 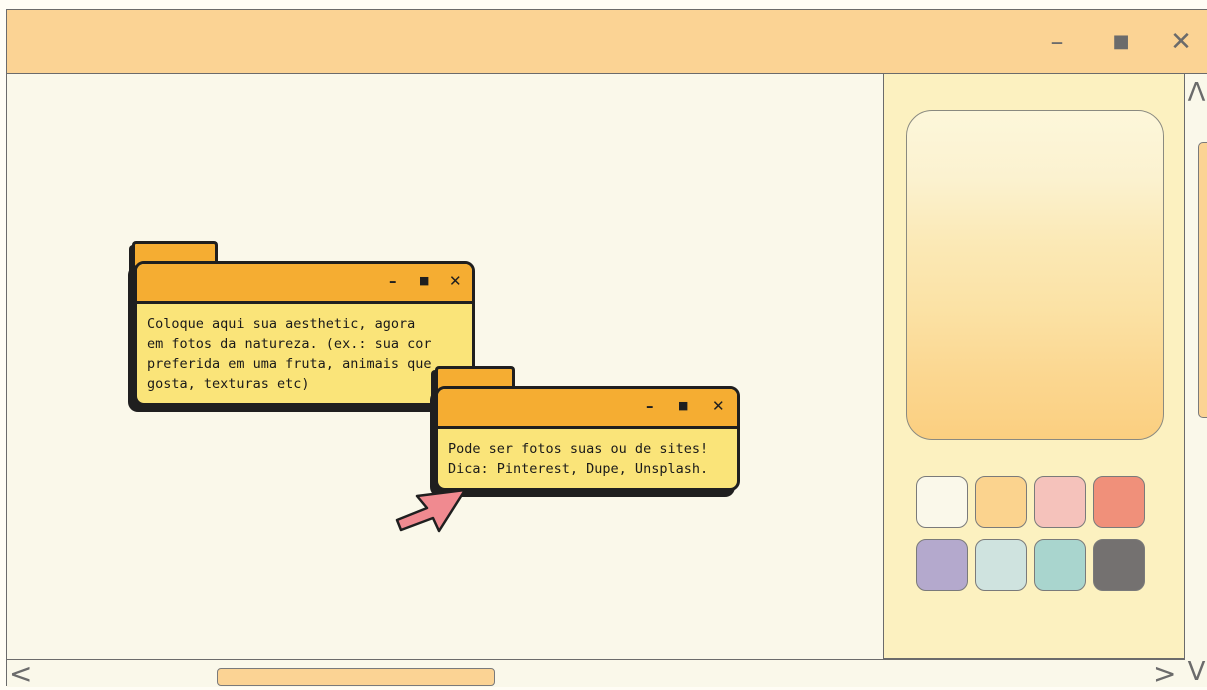 What do you see at coordinates (289, 344) in the screenshot?
I see `popup-line-2: em fotos da natureza. (ex.: sua cor` at bounding box center [289, 344].